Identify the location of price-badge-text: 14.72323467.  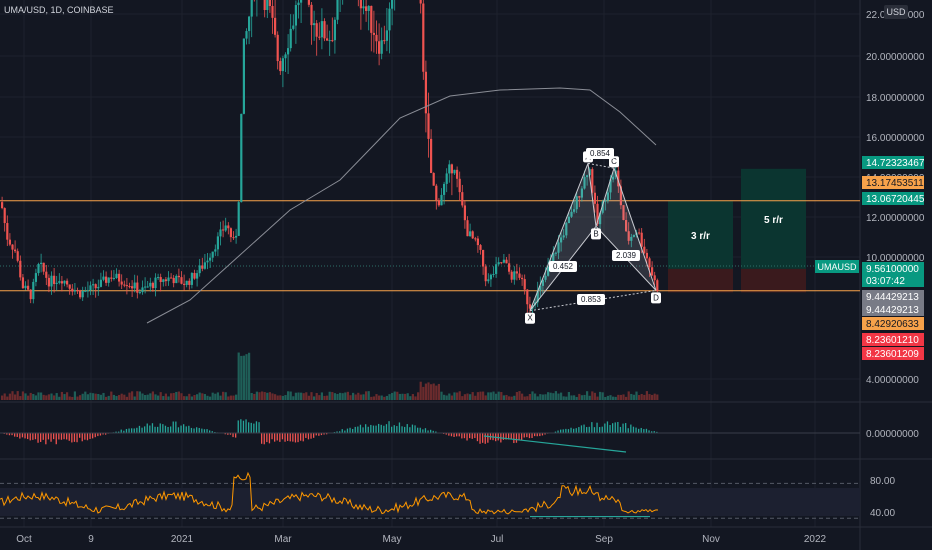
(895, 163).